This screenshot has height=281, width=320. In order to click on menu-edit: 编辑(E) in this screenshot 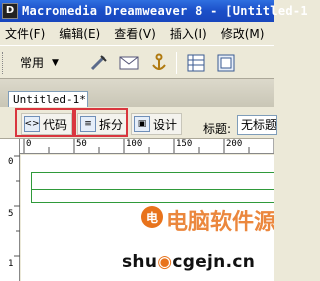, I will do `click(79, 33)`.